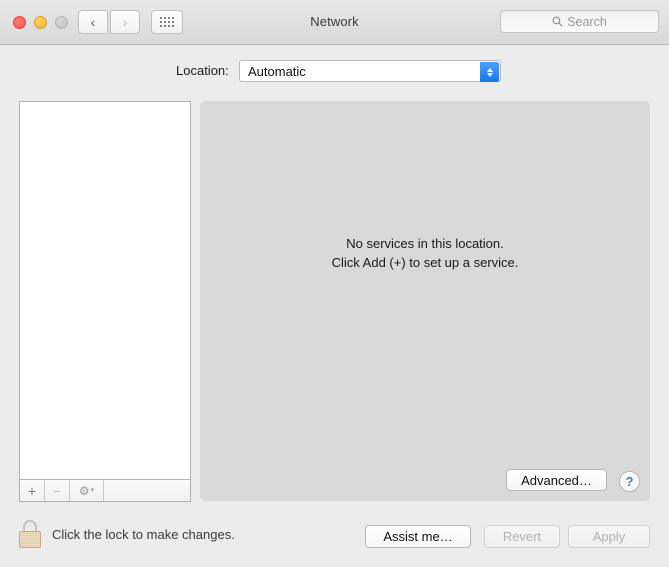 This screenshot has width=669, height=567. Describe the element at coordinates (277, 71) in the screenshot. I see `location-selected-value: Automatic` at that location.